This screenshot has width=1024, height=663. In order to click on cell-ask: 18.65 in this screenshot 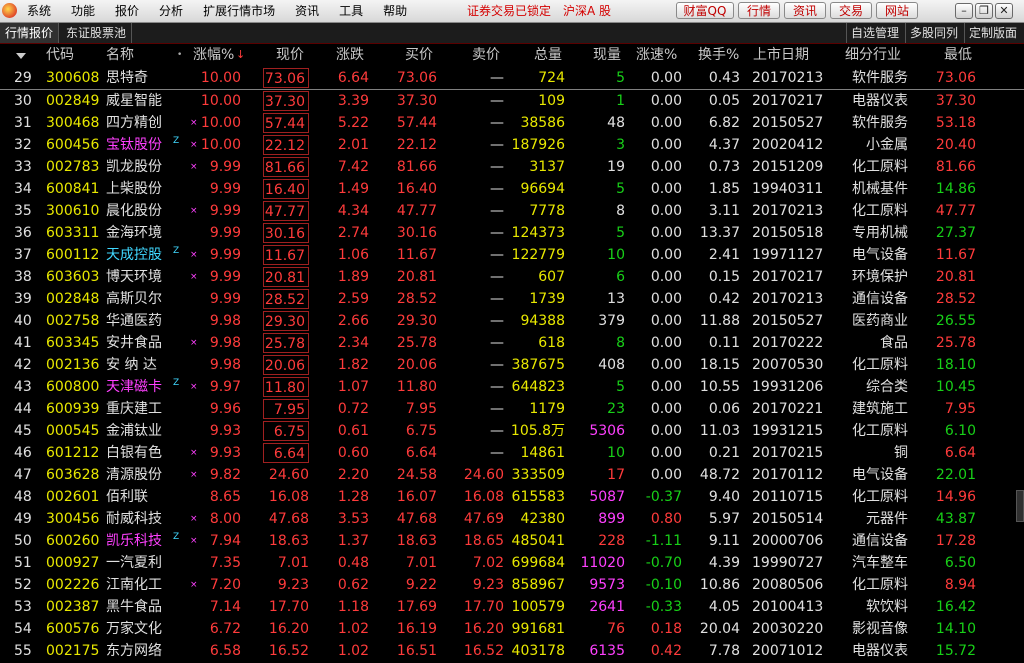, I will do `click(483, 541)`.